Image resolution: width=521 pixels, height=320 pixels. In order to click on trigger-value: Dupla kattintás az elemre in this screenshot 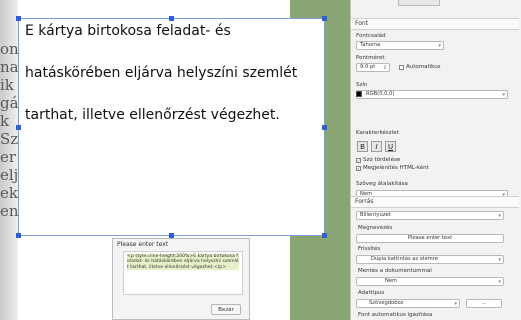, I will do `click(404, 259)`.